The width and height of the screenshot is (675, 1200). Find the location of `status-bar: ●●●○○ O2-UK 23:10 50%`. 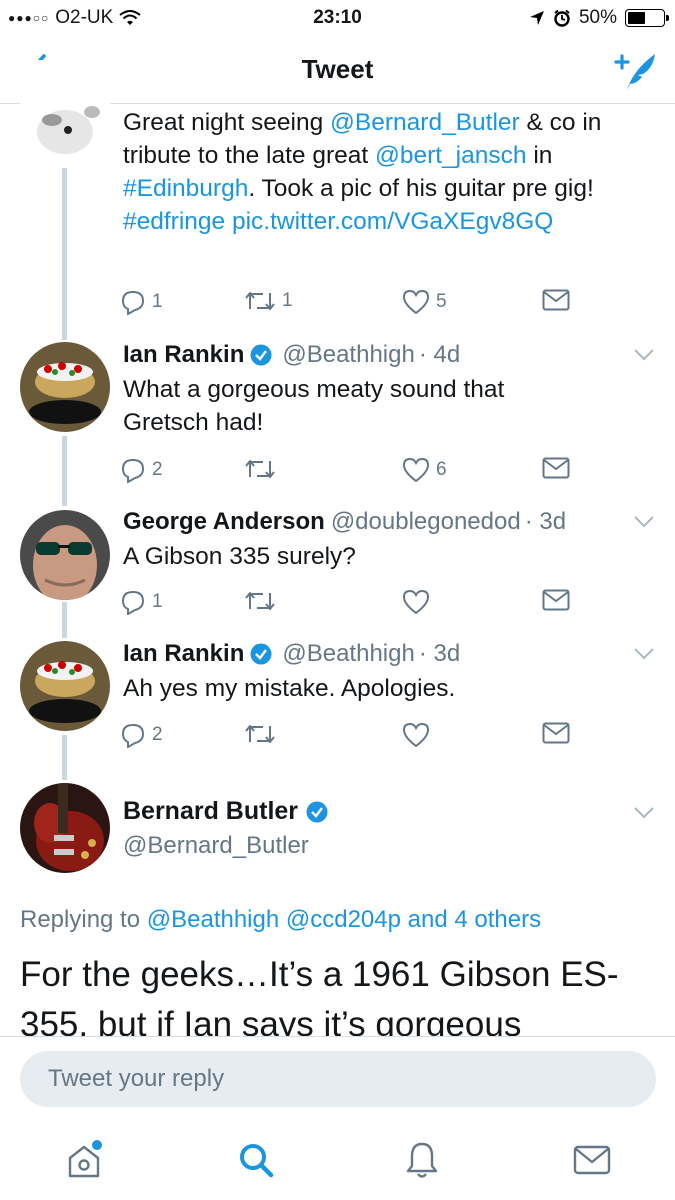

status-bar: ●●●○○ O2-UK 23:10 50% is located at coordinates (337, 18).